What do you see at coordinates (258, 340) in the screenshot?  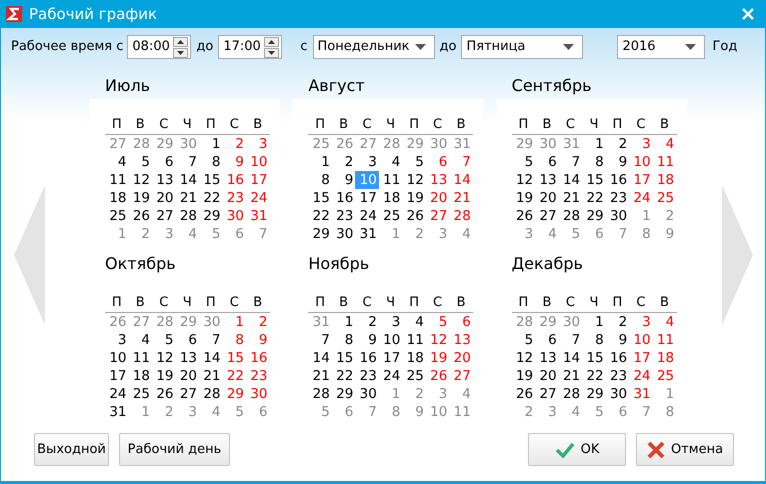 I see `day-cell: 9` at bounding box center [258, 340].